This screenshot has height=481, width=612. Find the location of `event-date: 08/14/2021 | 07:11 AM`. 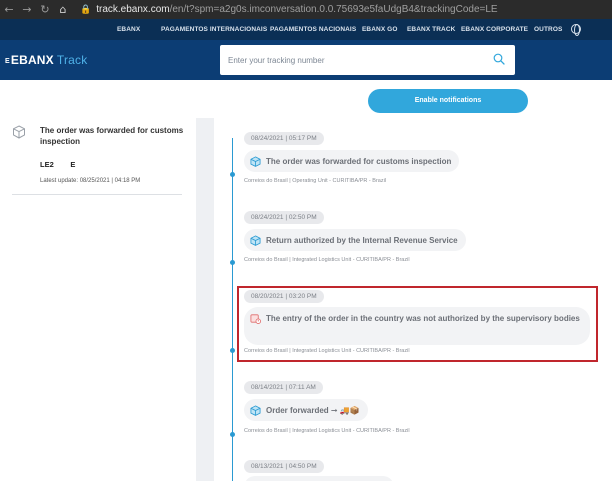

event-date: 08/14/2021 | 07:11 AM is located at coordinates (283, 387).